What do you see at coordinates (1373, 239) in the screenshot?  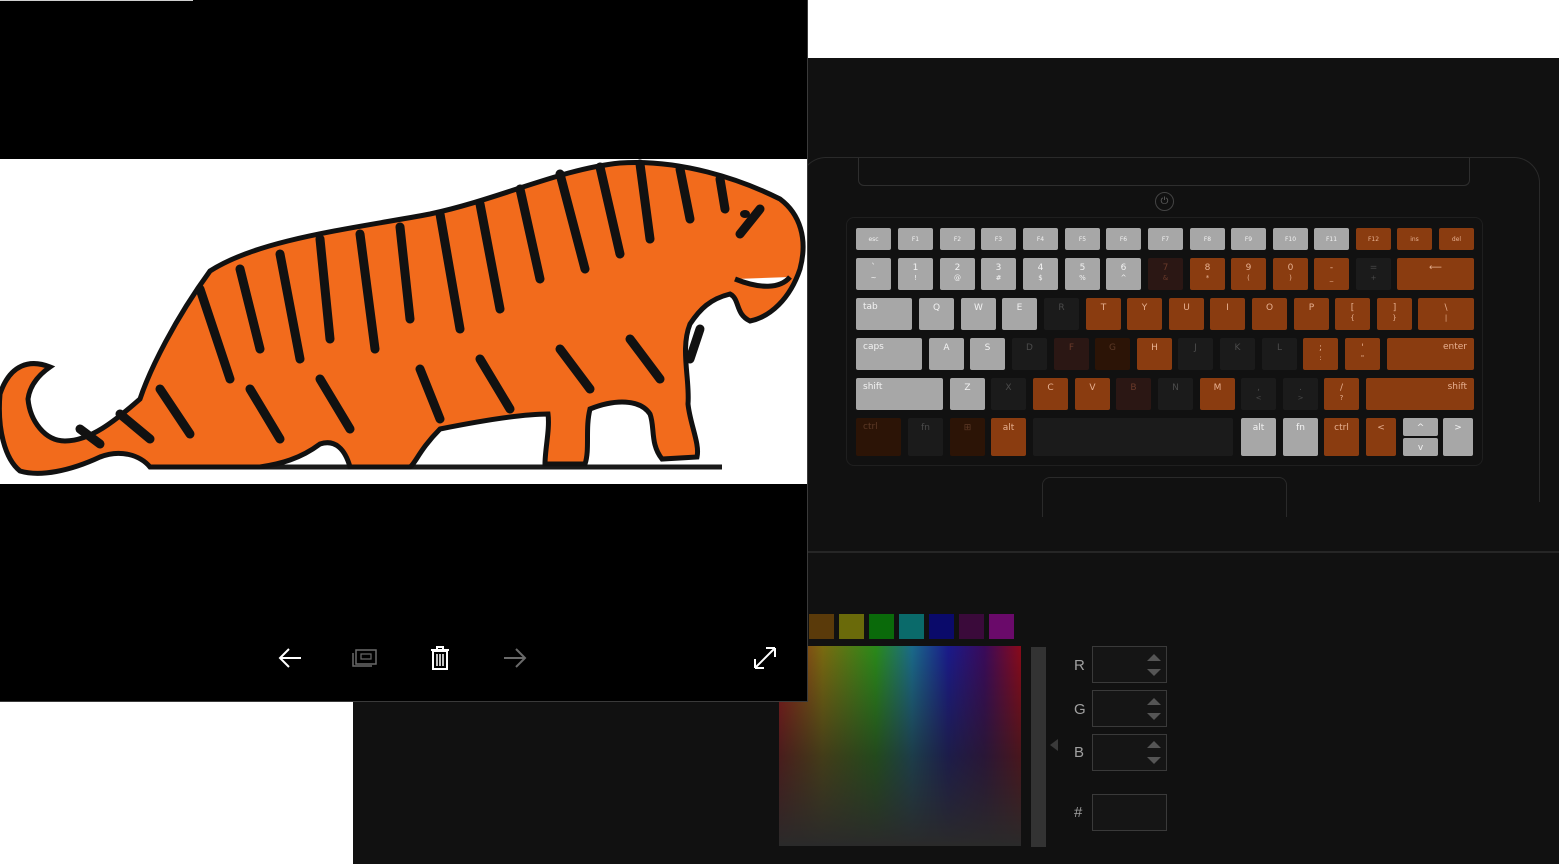 I see `key-f12: F12` at bounding box center [1373, 239].